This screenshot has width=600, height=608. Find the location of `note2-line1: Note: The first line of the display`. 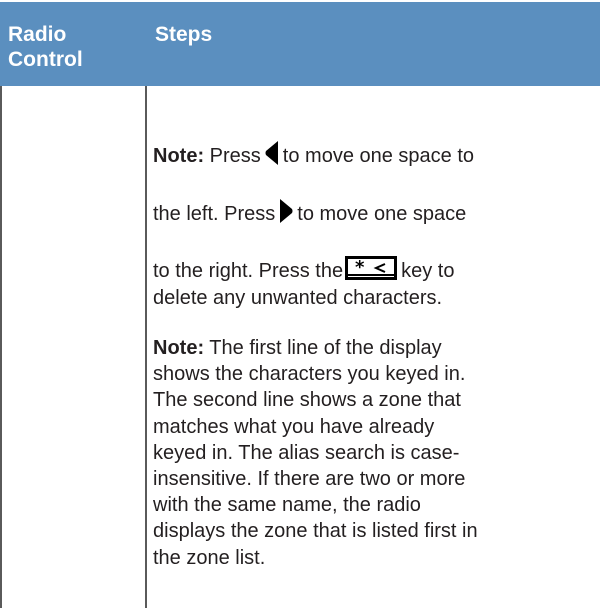

note2-line1: Note: The first line of the display is located at coordinates (373, 348).